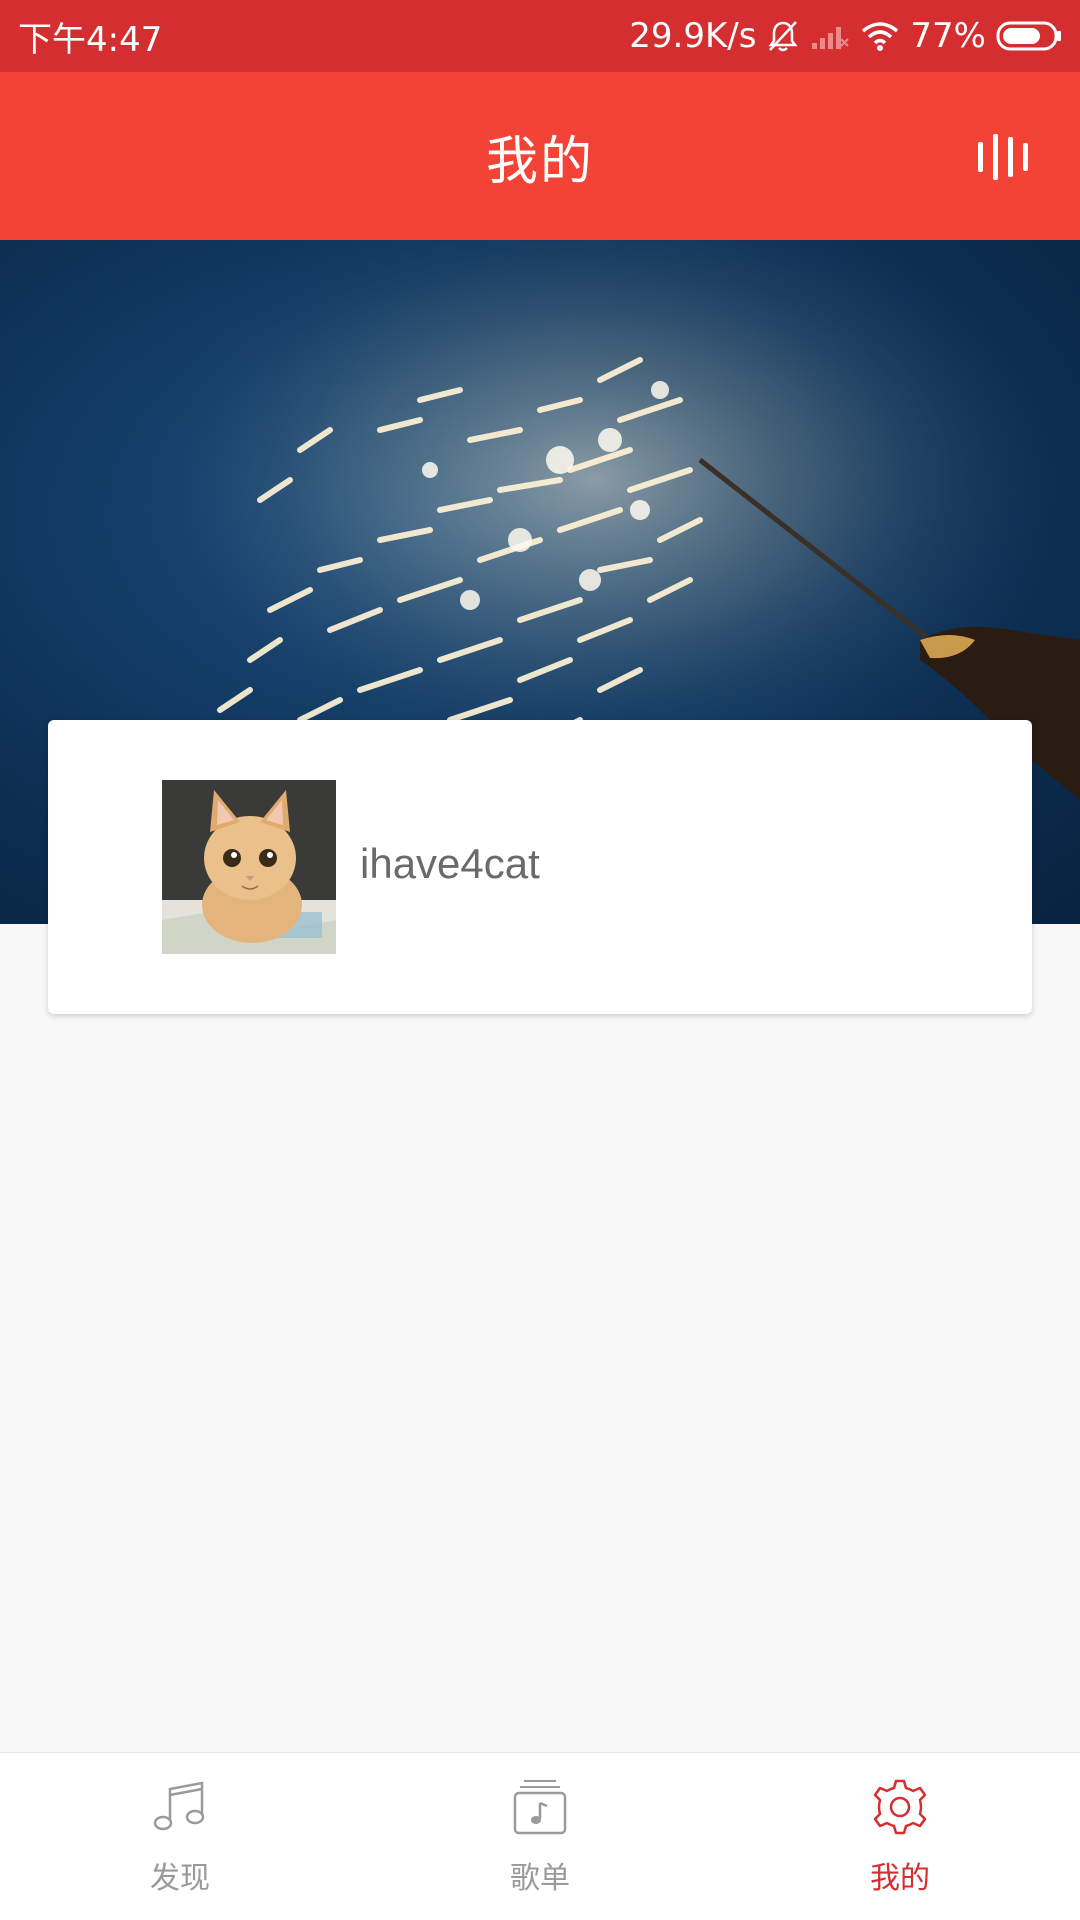 This screenshot has height=1920, width=1080. Describe the element at coordinates (783, 36) in the screenshot. I see `bell-muted-icon` at that location.